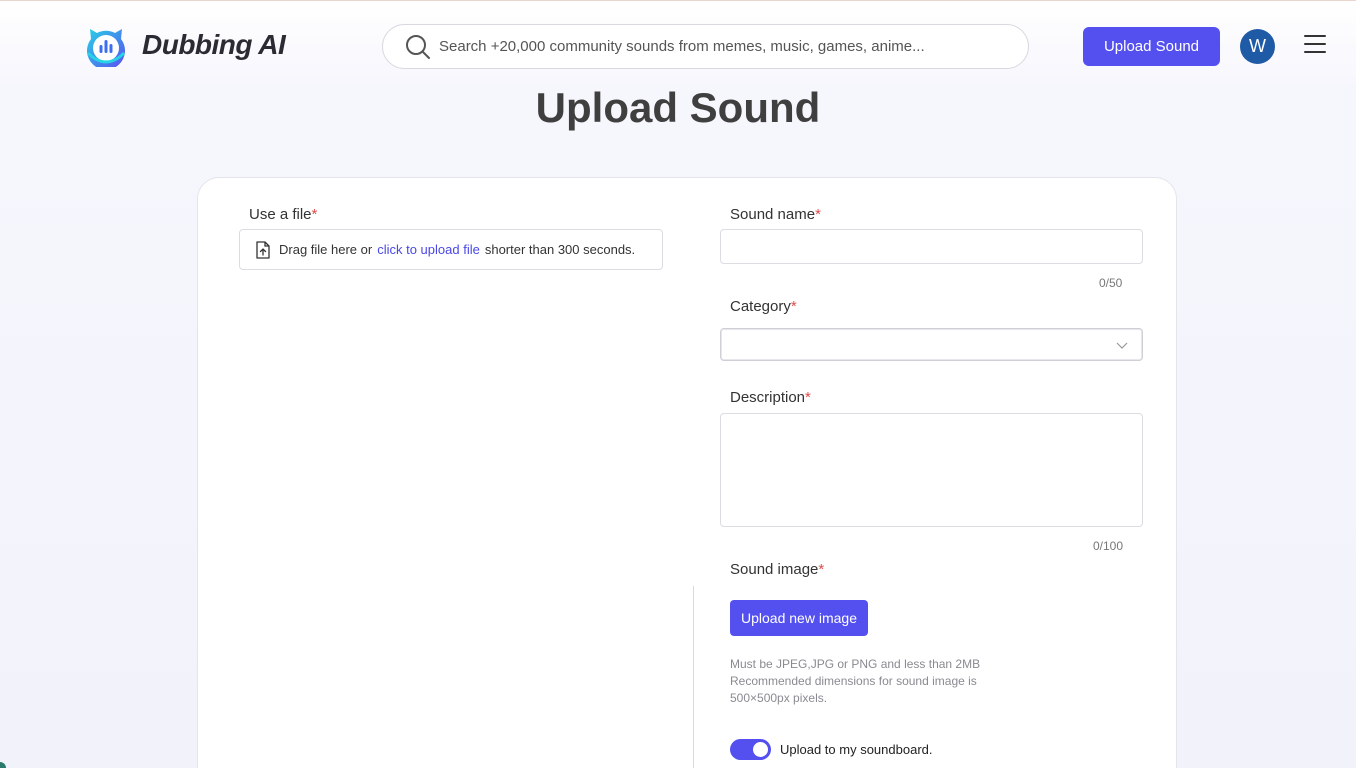 The image size is (1356, 768). I want to click on brand-logo: Dubbing AI, so click(185, 45).